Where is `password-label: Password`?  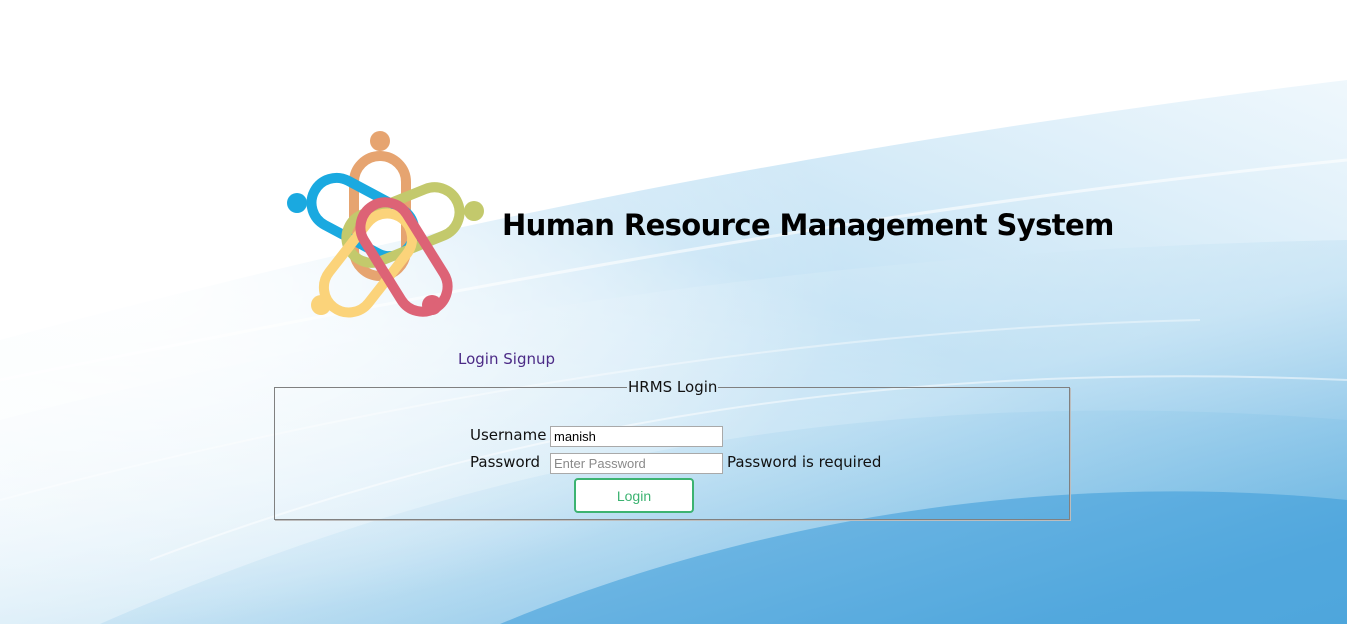
password-label: Password is located at coordinates (505, 462).